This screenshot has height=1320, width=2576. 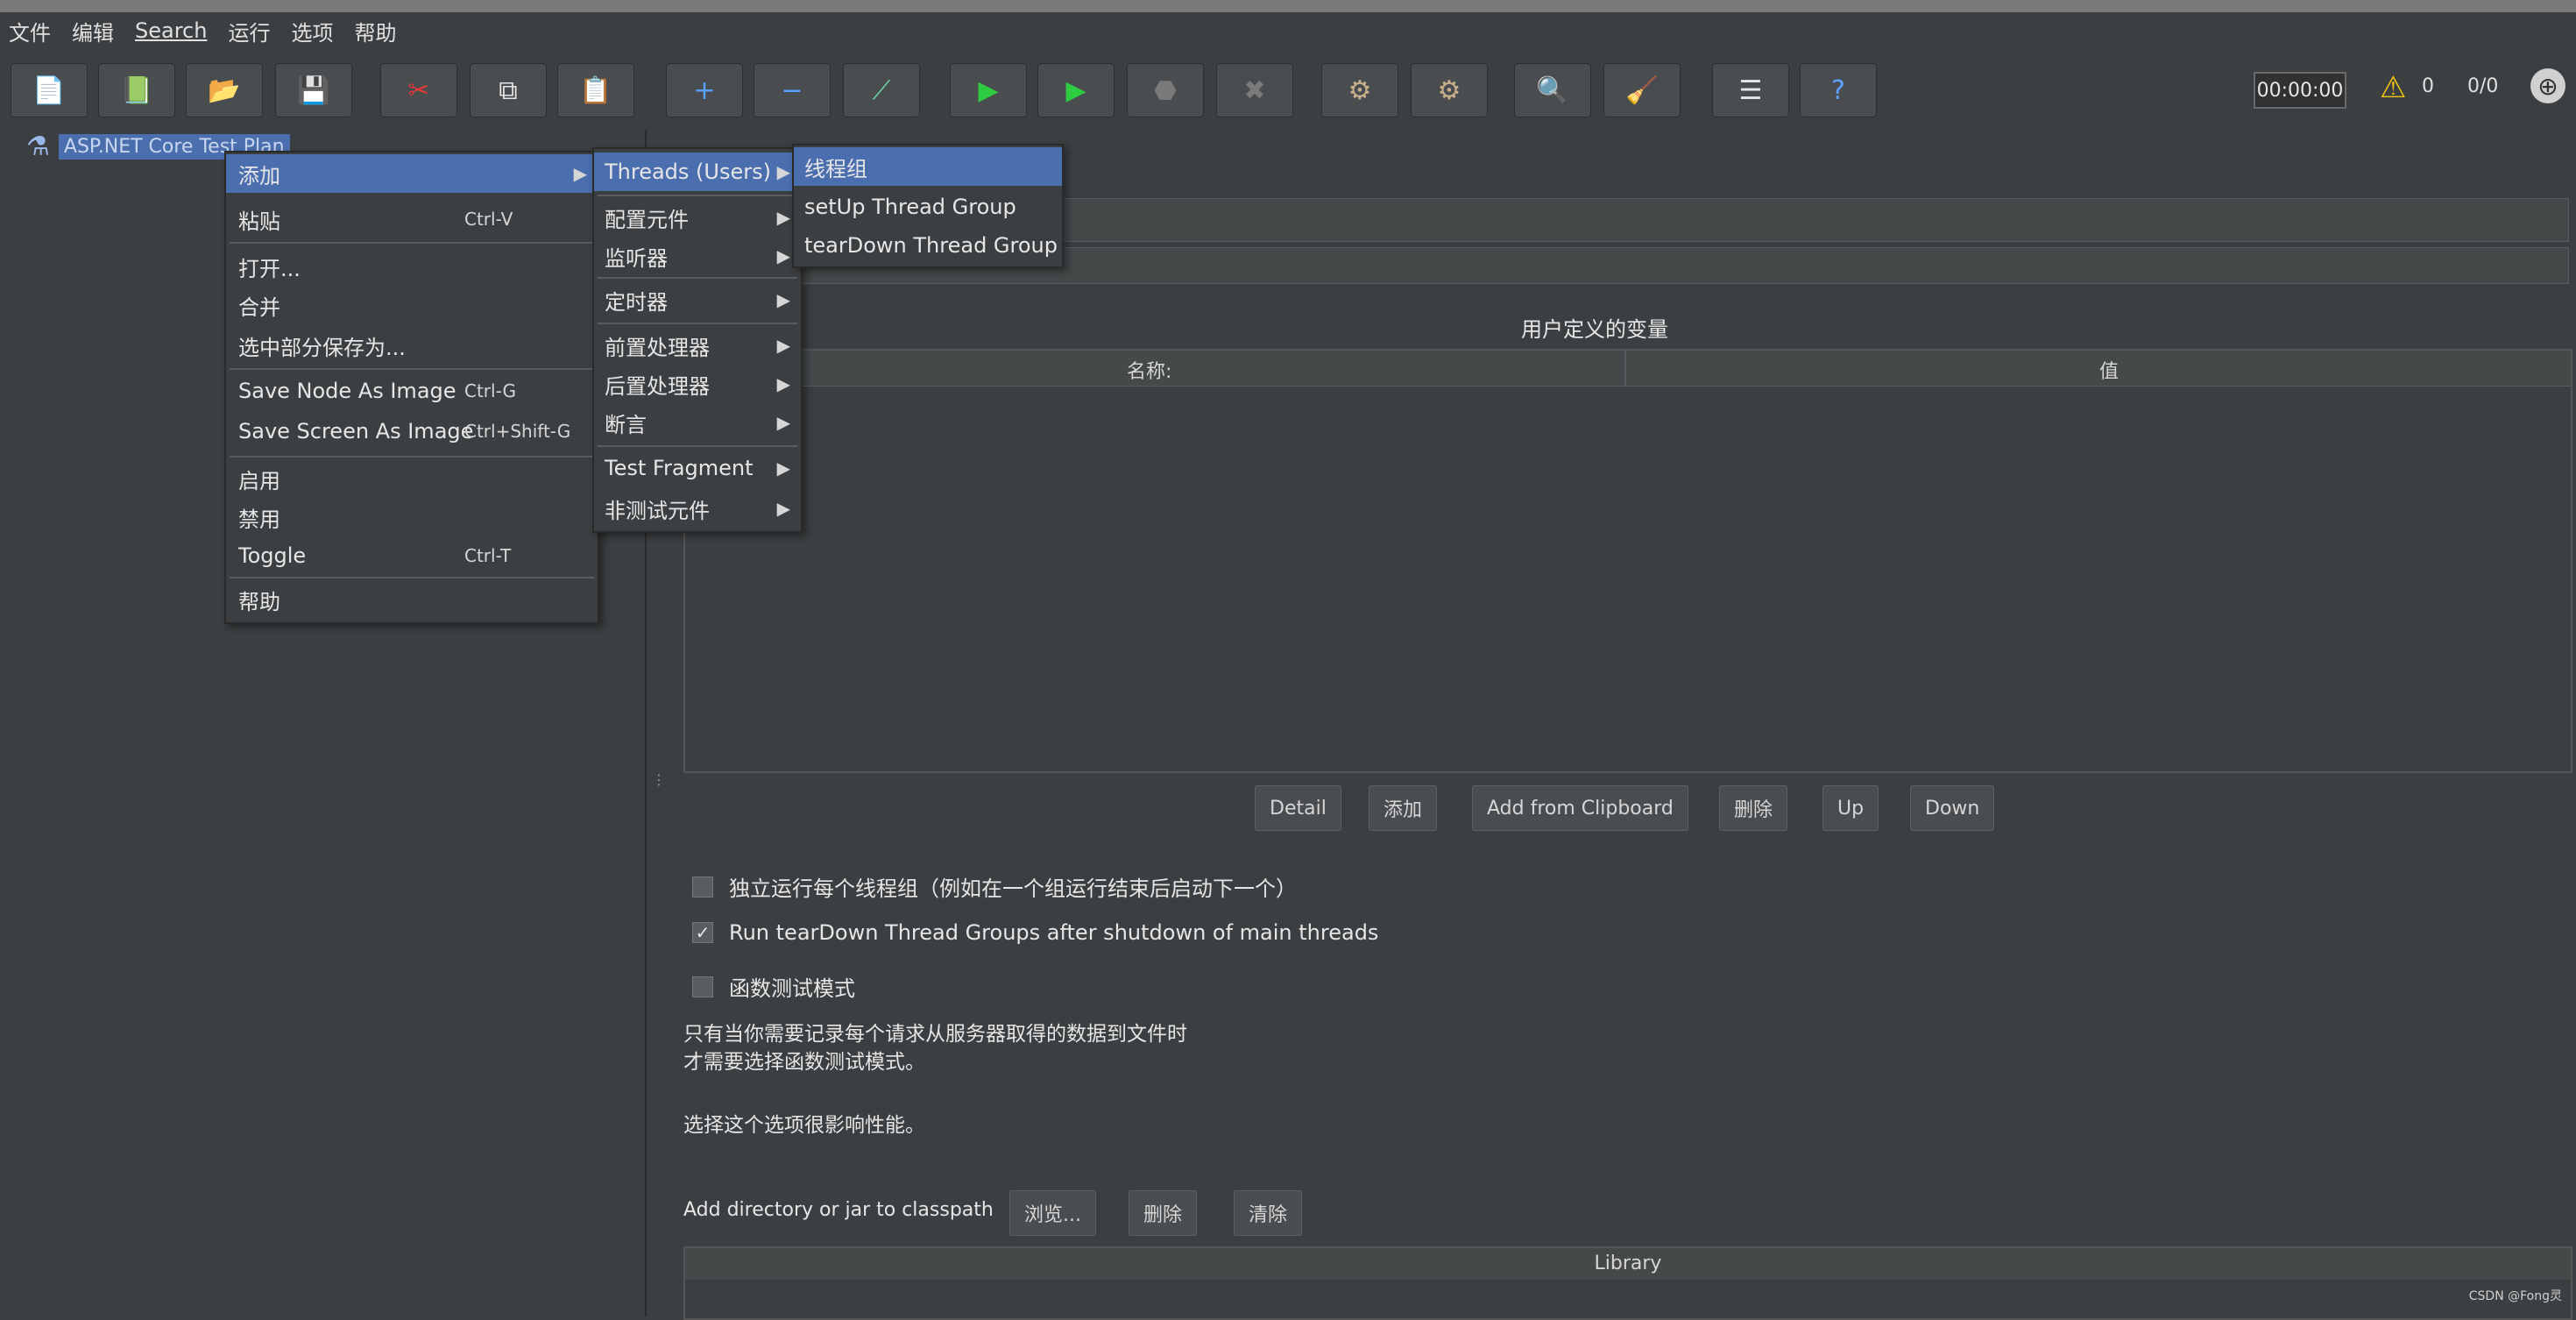 What do you see at coordinates (259, 481) in the screenshot?
I see `menu-item-label: 启用` at bounding box center [259, 481].